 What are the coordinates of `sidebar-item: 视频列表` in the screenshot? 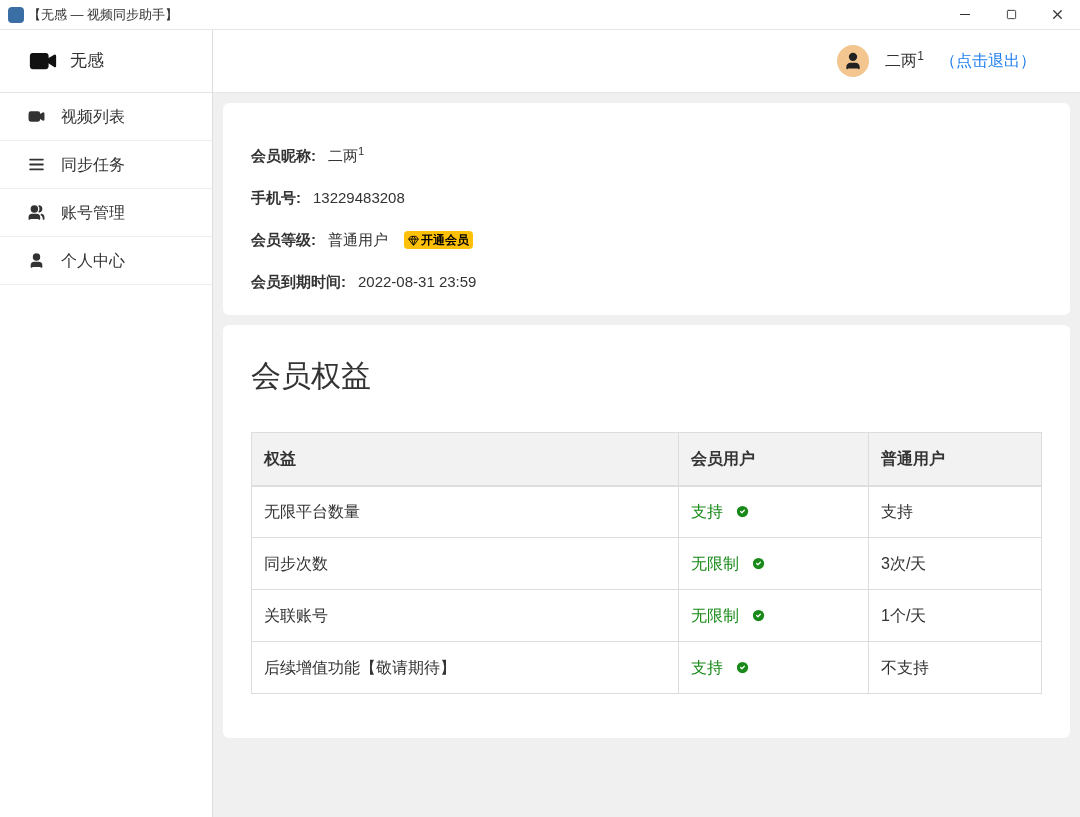 It's located at (106, 117).